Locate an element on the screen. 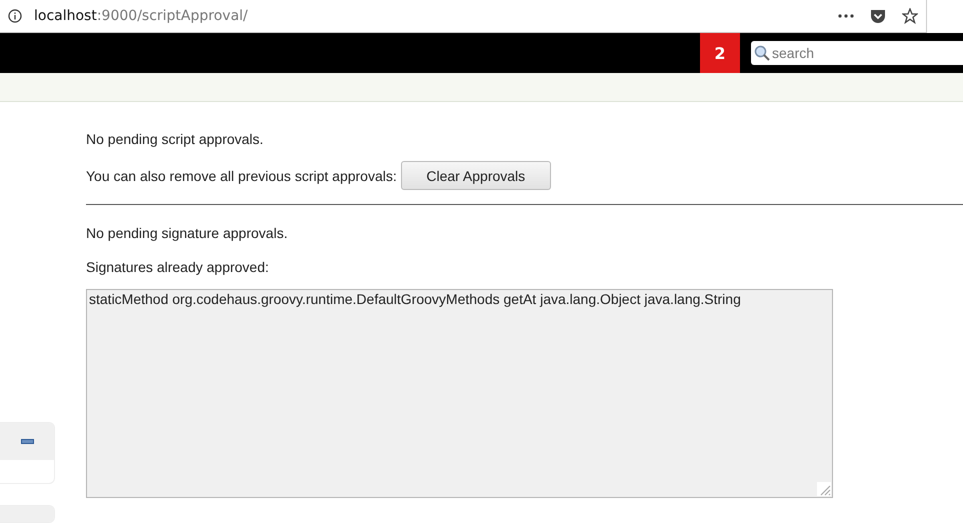  pocket-icon is located at coordinates (878, 16).